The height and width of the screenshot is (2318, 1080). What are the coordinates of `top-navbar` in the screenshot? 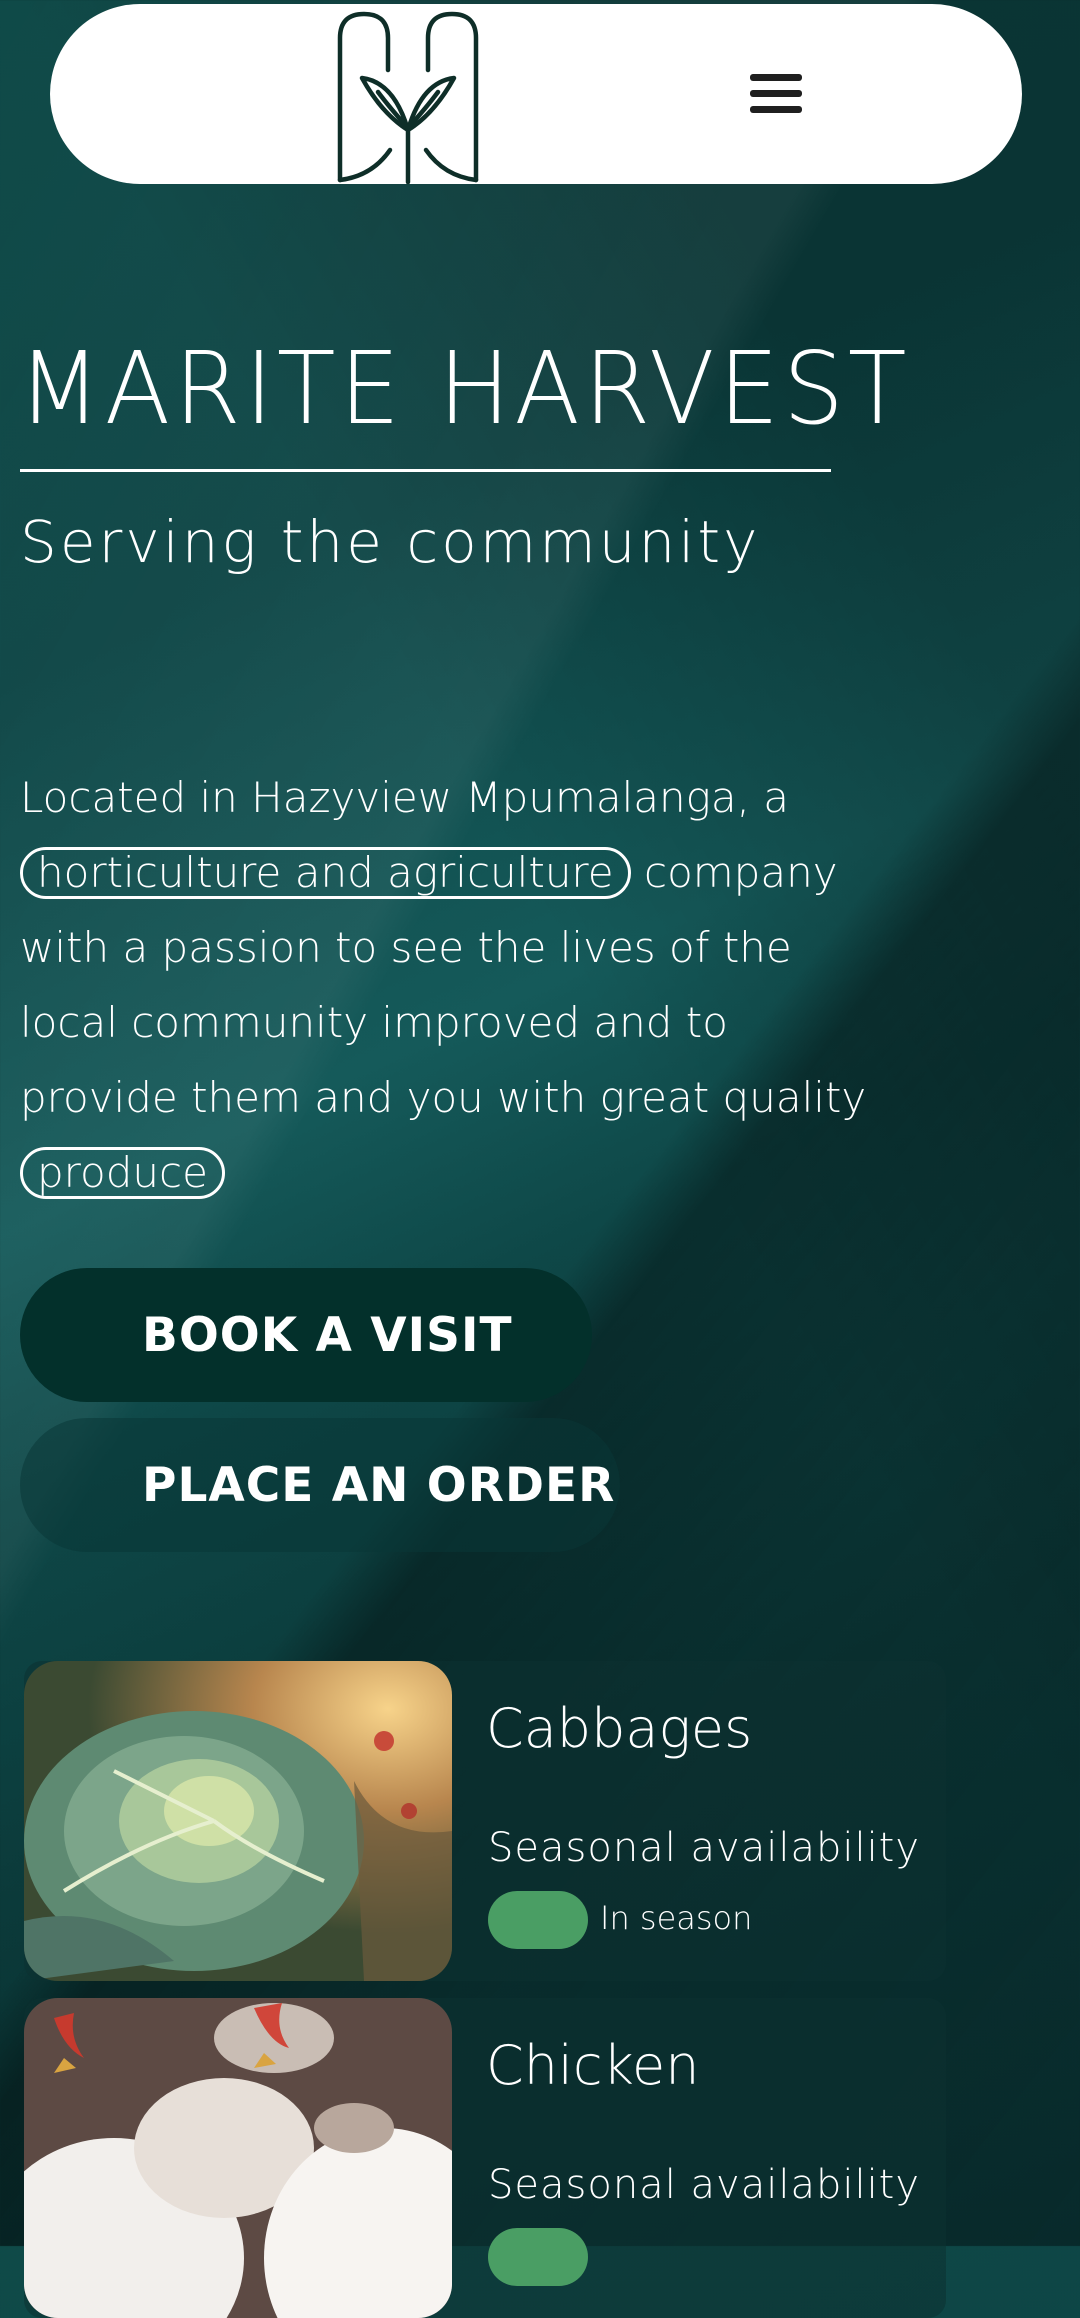 It's located at (536, 95).